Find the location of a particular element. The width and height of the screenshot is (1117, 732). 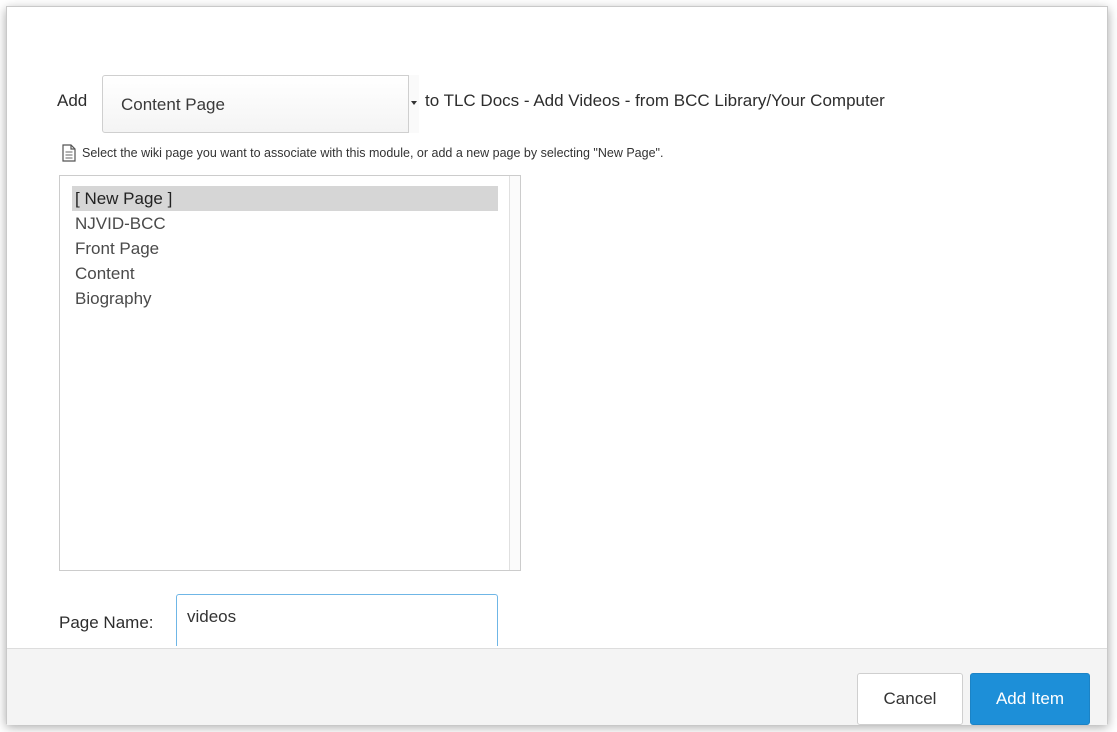

item-type-select: Content Page is located at coordinates (260, 104).